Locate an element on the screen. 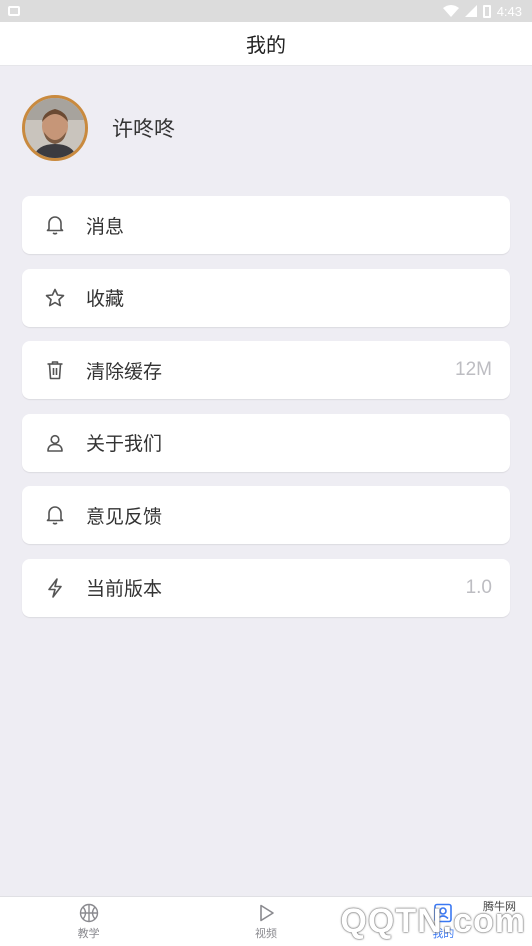 The width and height of the screenshot is (532, 946). status-bar: 4:43 is located at coordinates (266, 11).